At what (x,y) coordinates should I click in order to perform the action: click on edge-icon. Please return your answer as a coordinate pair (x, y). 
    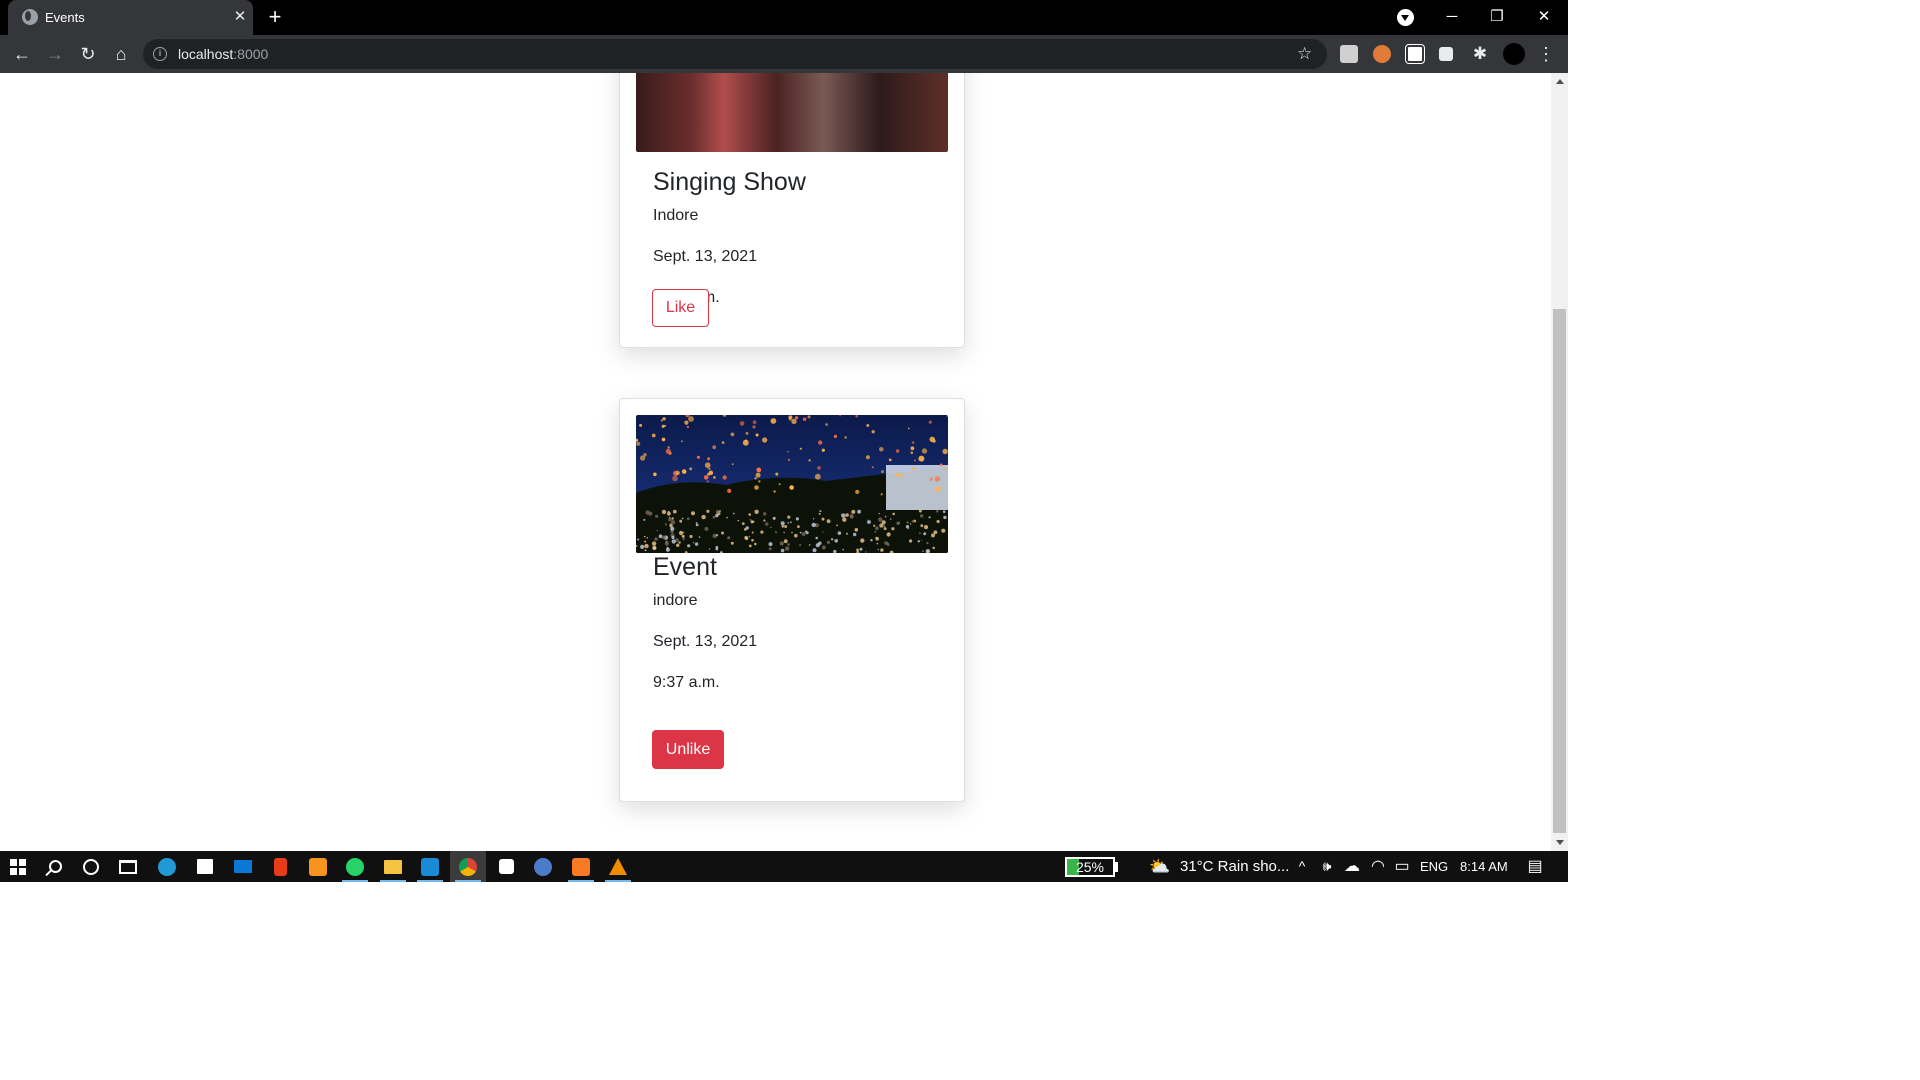
    Looking at the image, I should click on (167, 866).